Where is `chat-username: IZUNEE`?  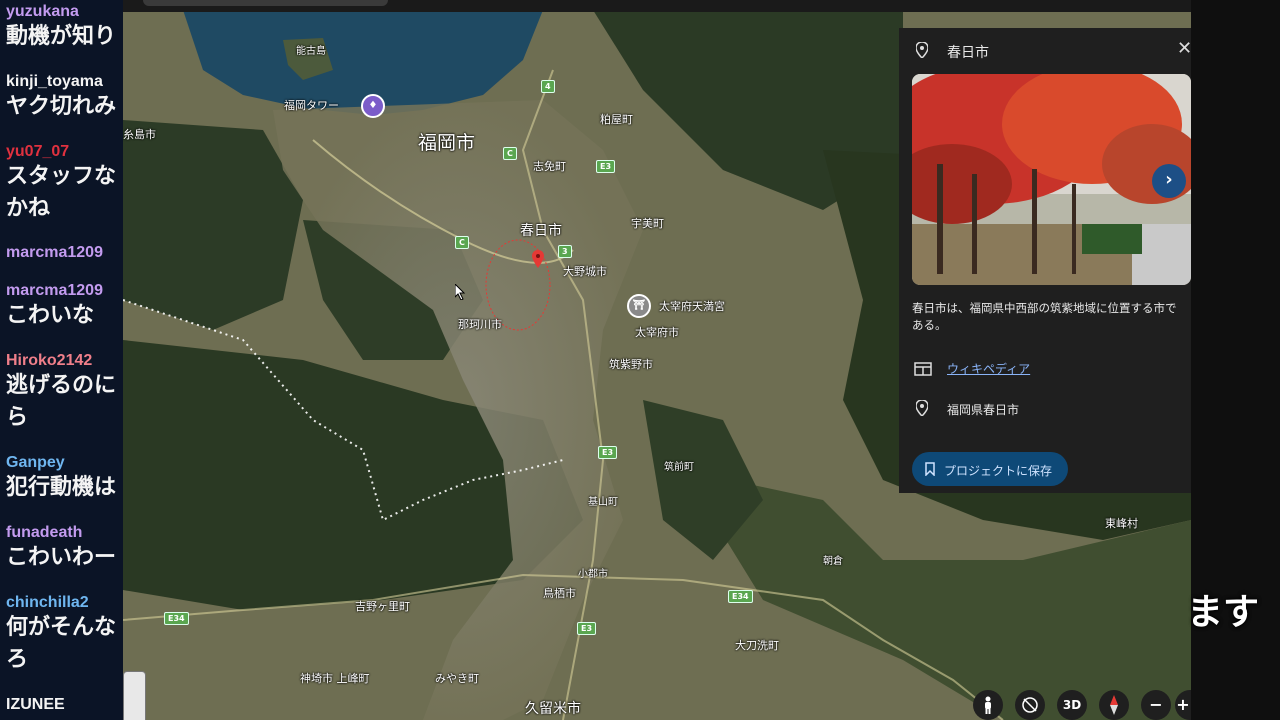 chat-username: IZUNEE is located at coordinates (64, 705).